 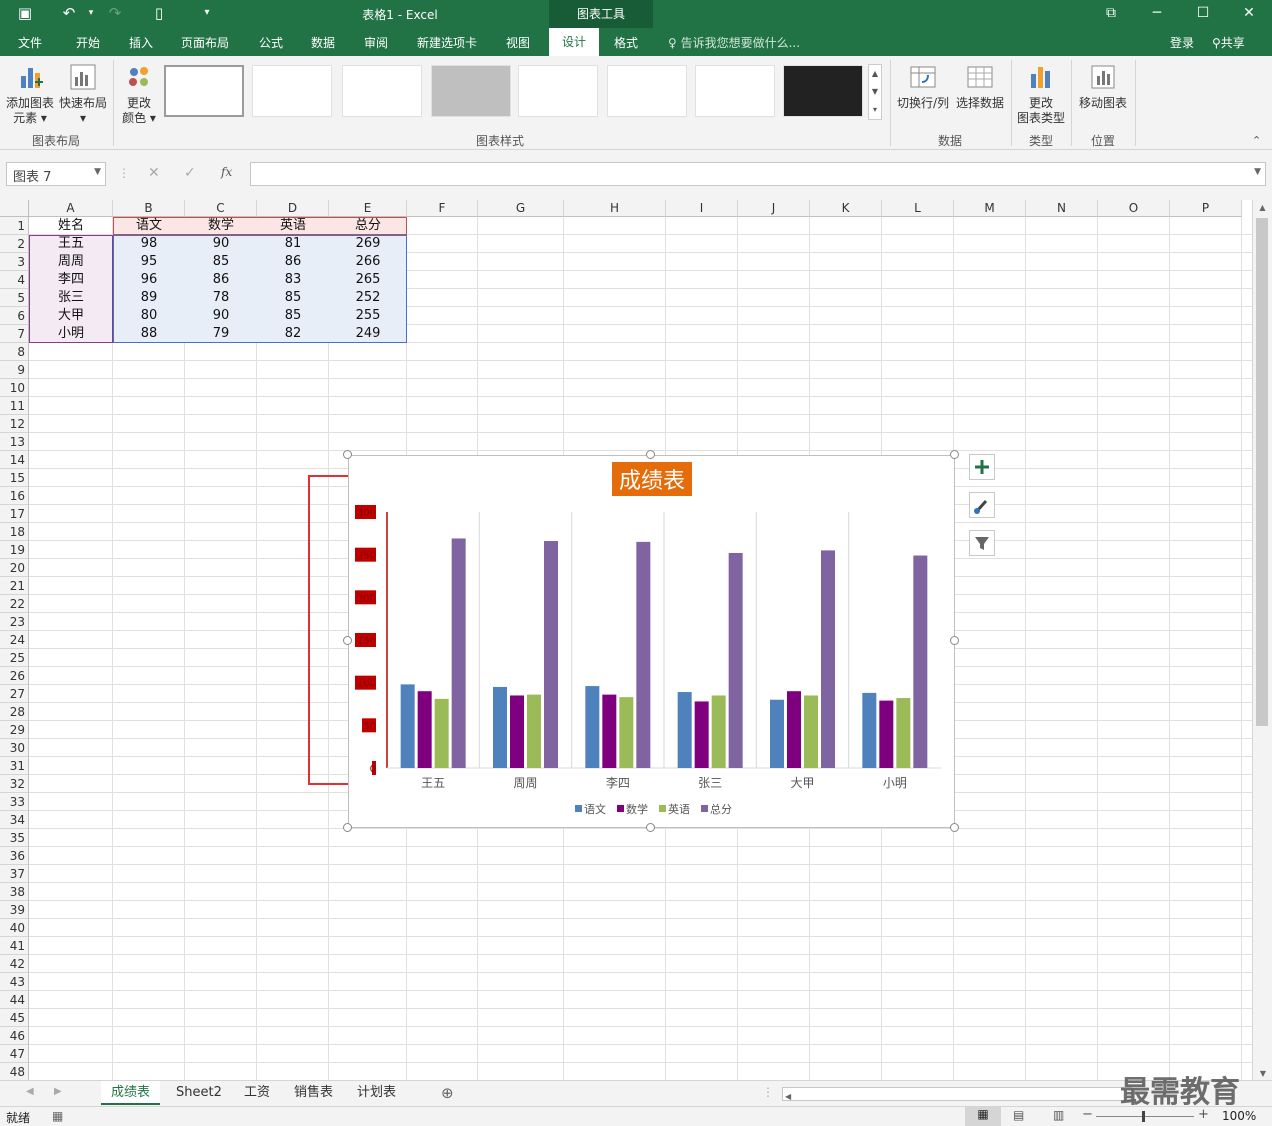 What do you see at coordinates (293, 334) in the screenshot?
I see `table-cell: 82` at bounding box center [293, 334].